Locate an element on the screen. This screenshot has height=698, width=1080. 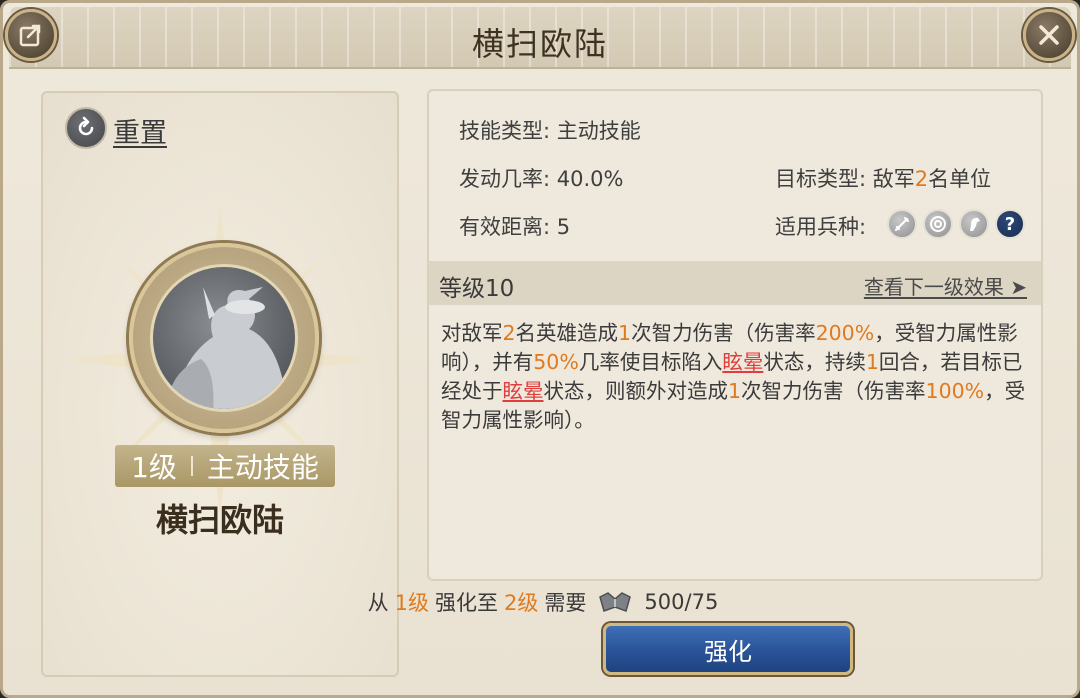
skill-type-value: 主动技能 is located at coordinates (598, 131).